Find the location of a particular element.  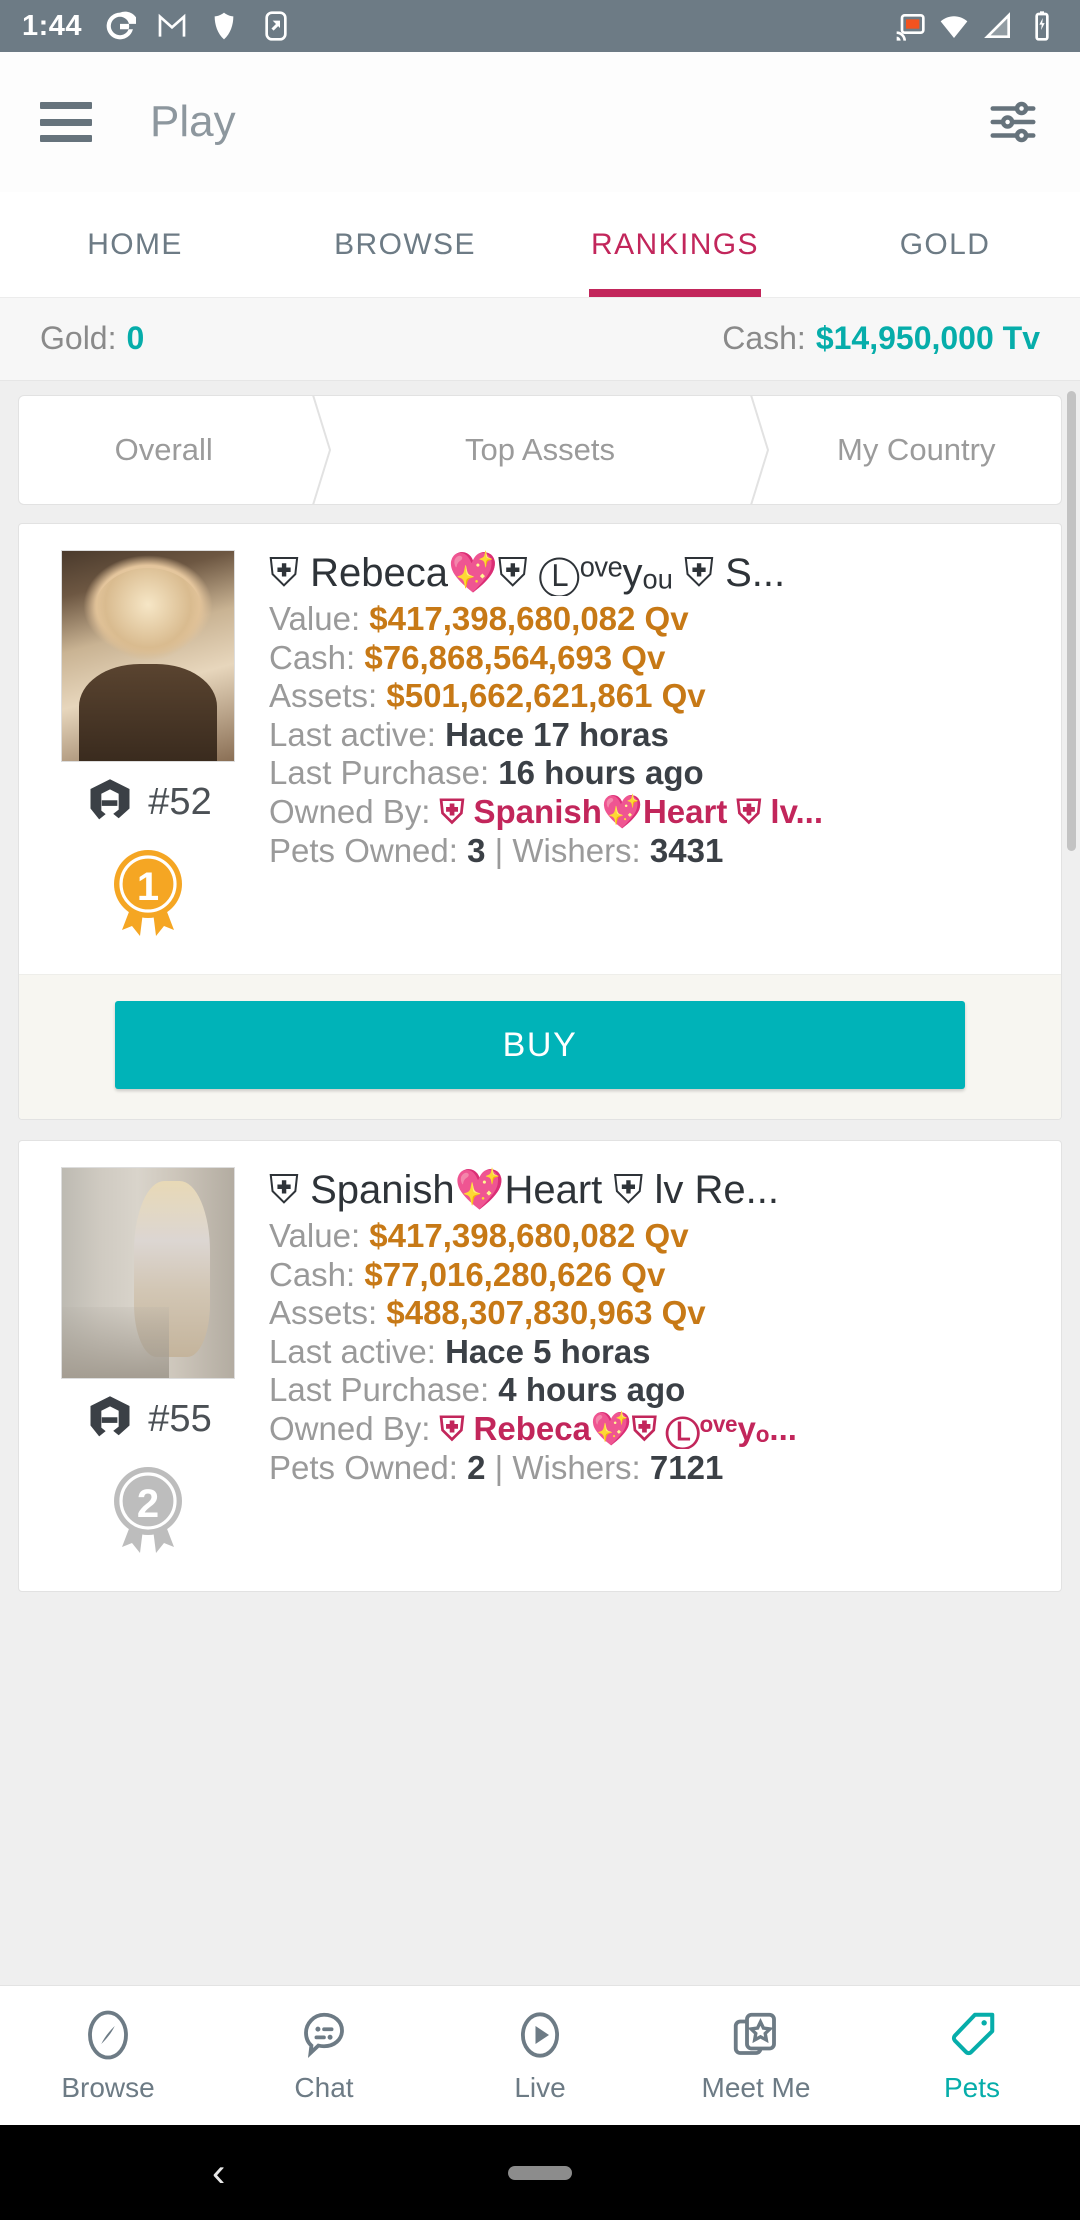

gmail-icon is located at coordinates (172, 25).